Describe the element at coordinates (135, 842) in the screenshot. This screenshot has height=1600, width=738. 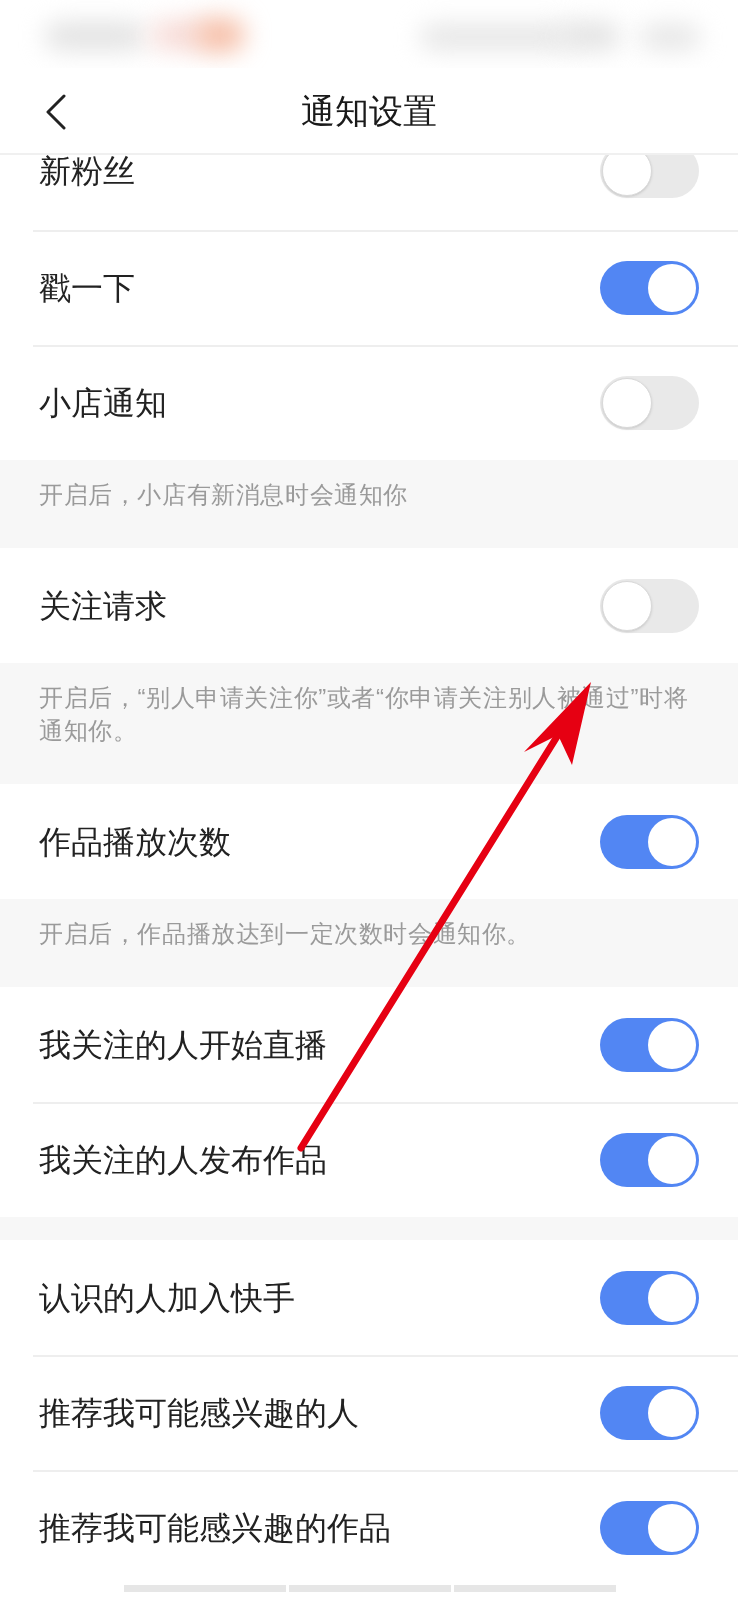
I see `setting-label: 作品播放次数` at that location.